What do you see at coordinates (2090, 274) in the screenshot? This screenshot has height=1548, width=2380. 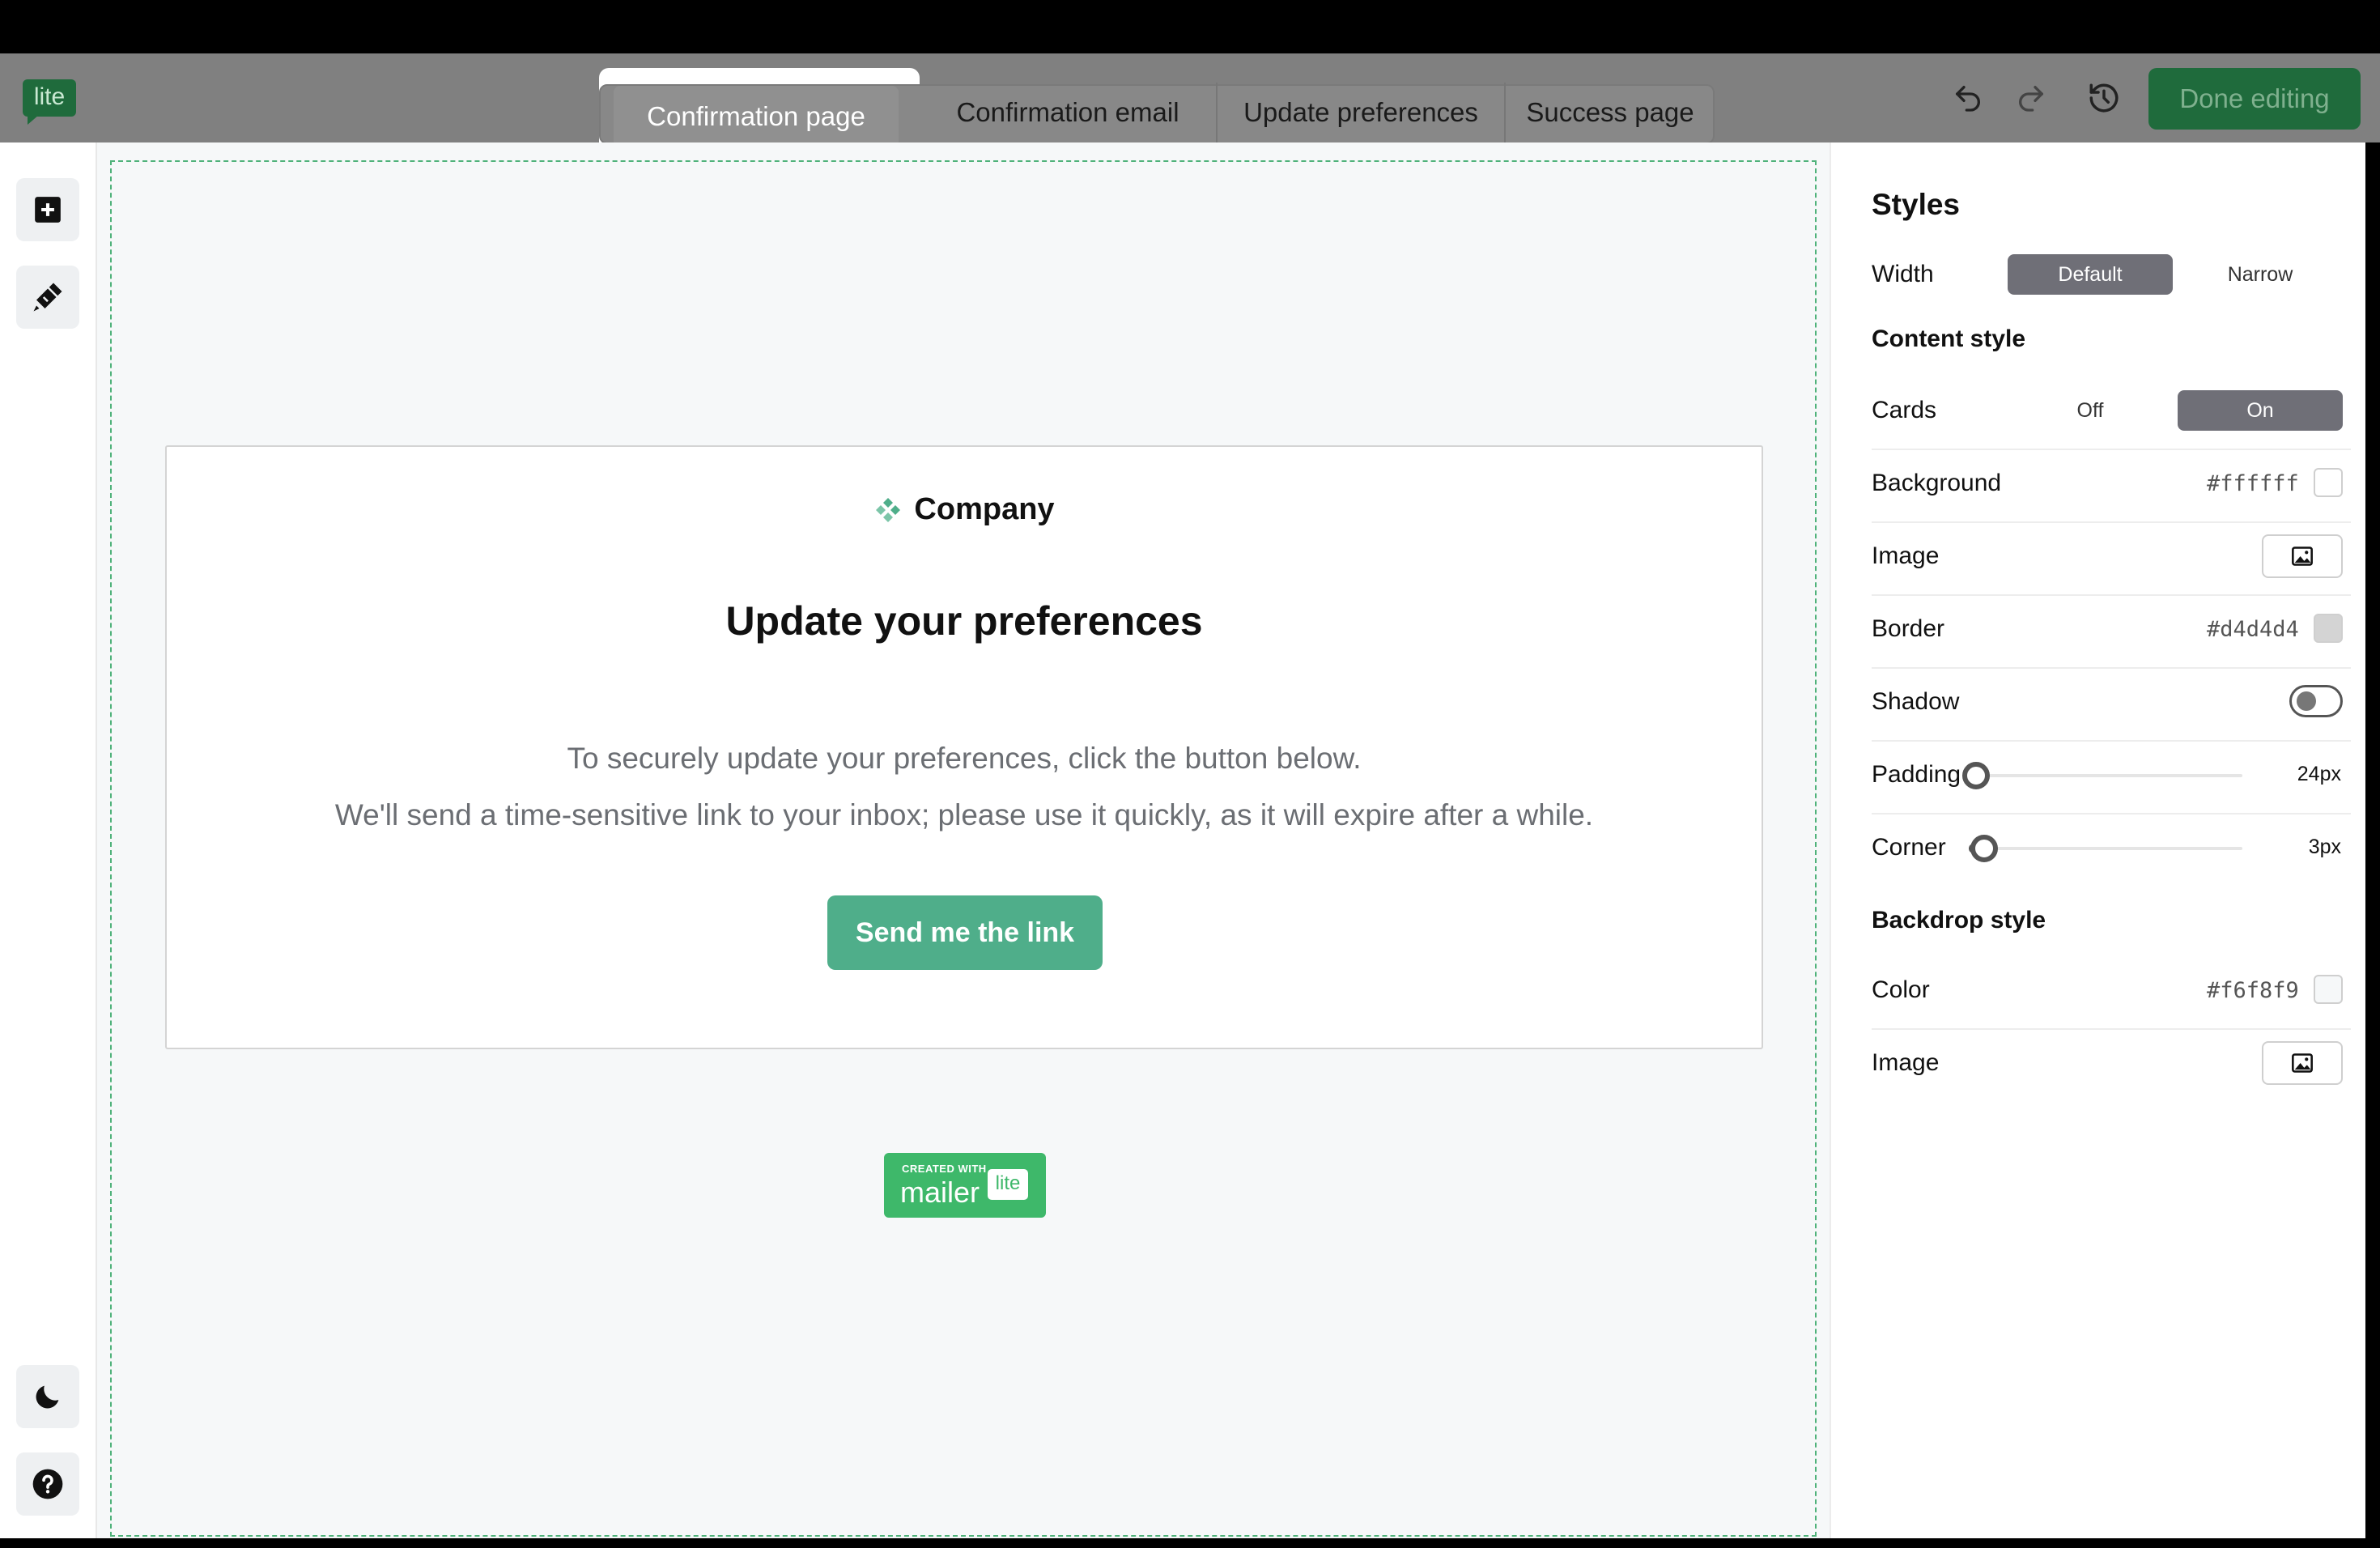 I see `width-default-option: Default` at bounding box center [2090, 274].